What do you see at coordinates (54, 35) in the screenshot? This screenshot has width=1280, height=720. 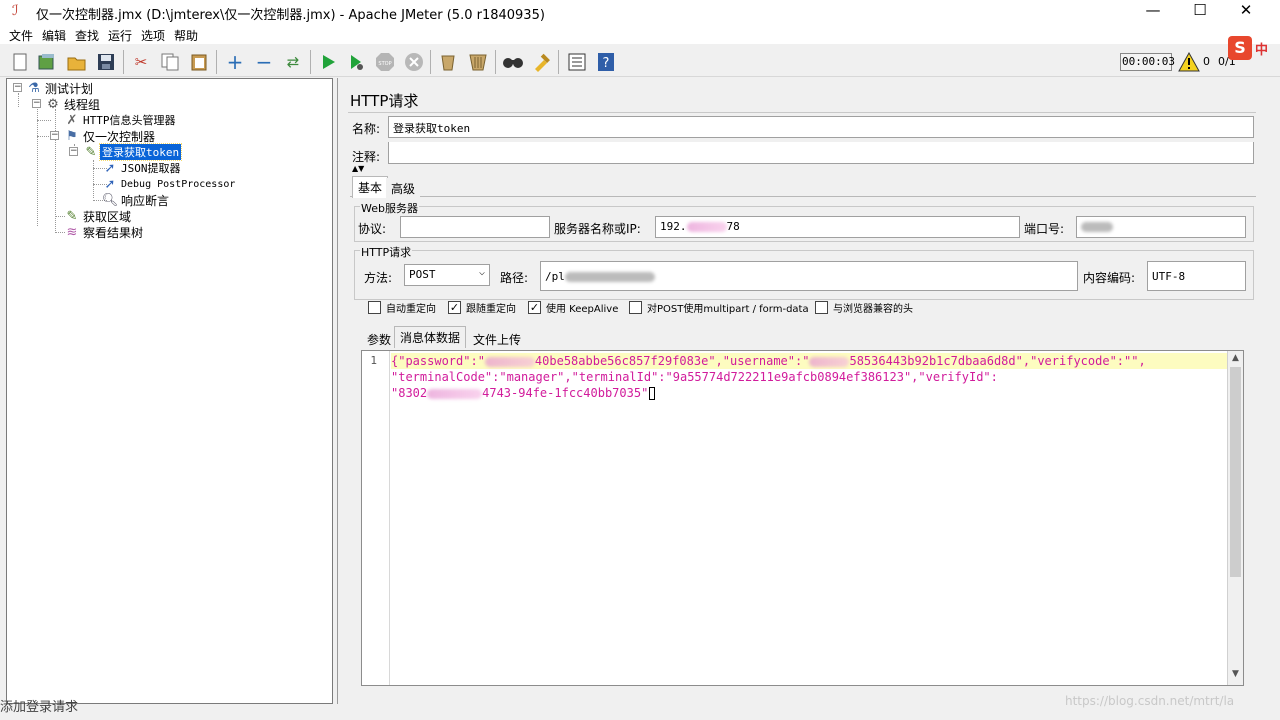 I see `menu-edit: 编辑` at bounding box center [54, 35].